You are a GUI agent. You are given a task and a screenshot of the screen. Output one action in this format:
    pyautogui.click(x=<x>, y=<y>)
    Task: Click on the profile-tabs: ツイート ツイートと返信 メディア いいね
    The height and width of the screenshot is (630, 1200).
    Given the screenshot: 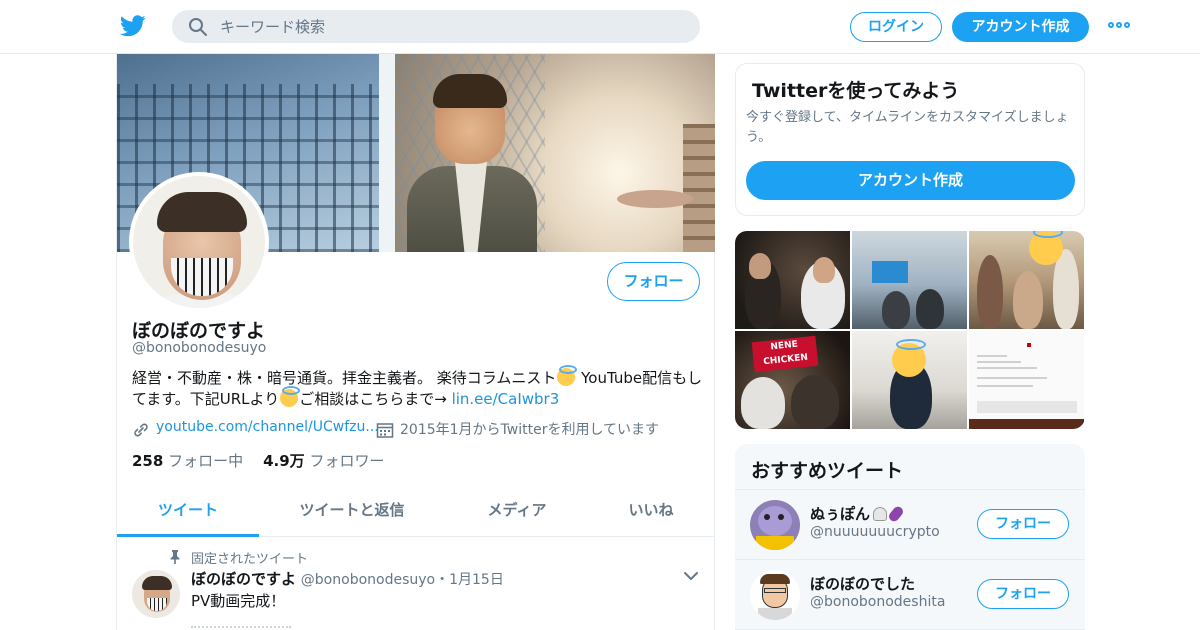 What is the action you would take?
    pyautogui.click(x=416, y=514)
    